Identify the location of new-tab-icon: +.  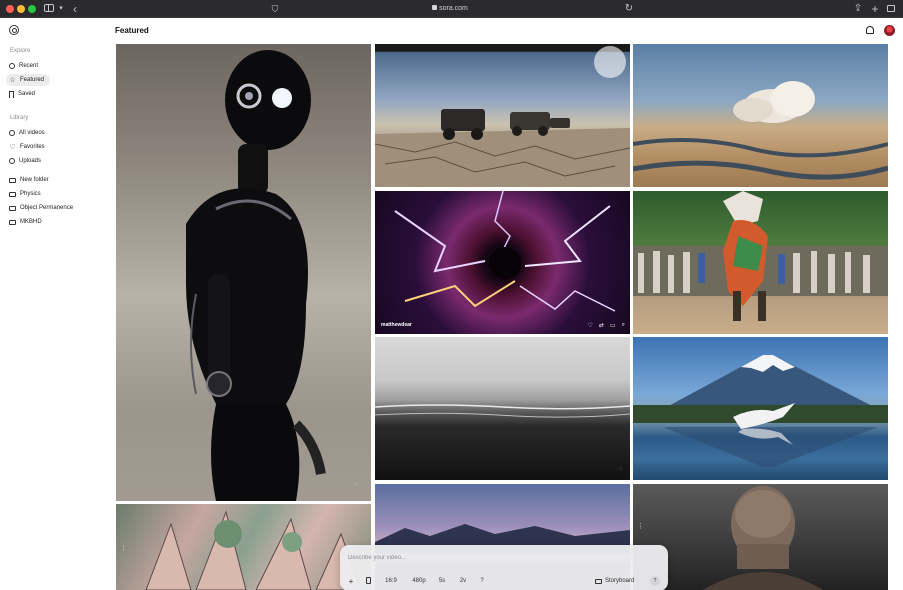
(875, 9).